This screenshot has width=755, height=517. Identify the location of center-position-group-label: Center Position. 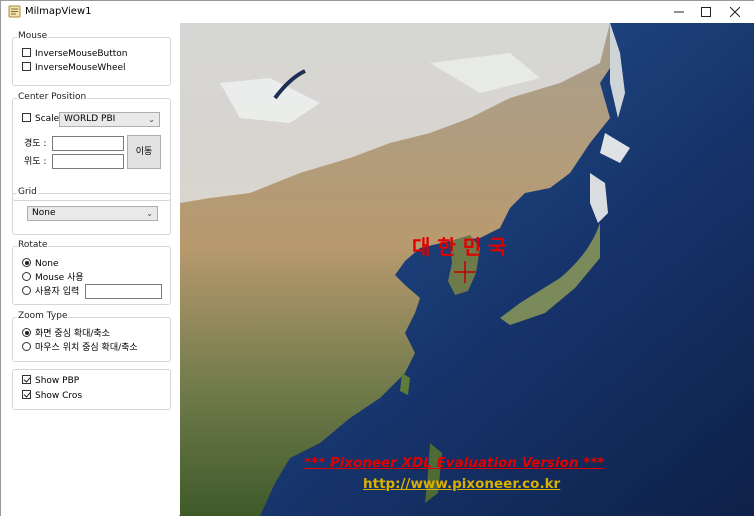
(52, 97).